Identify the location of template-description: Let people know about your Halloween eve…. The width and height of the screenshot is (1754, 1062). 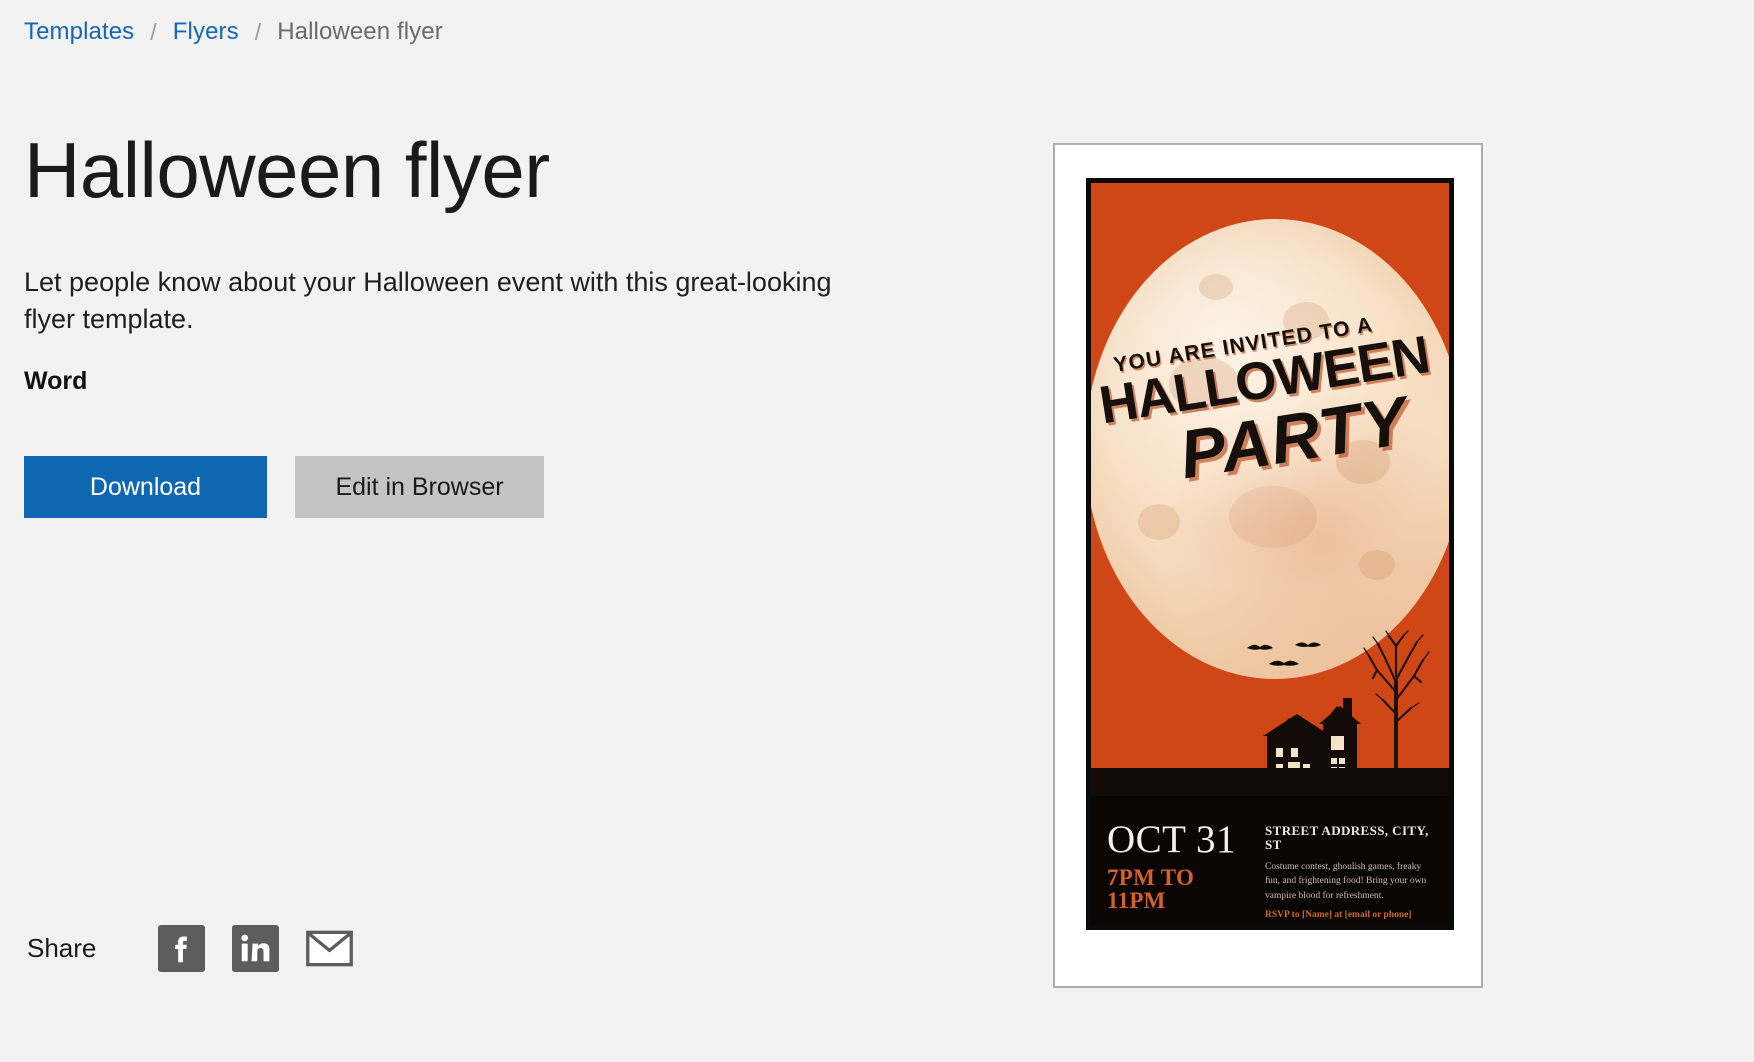
(428, 300).